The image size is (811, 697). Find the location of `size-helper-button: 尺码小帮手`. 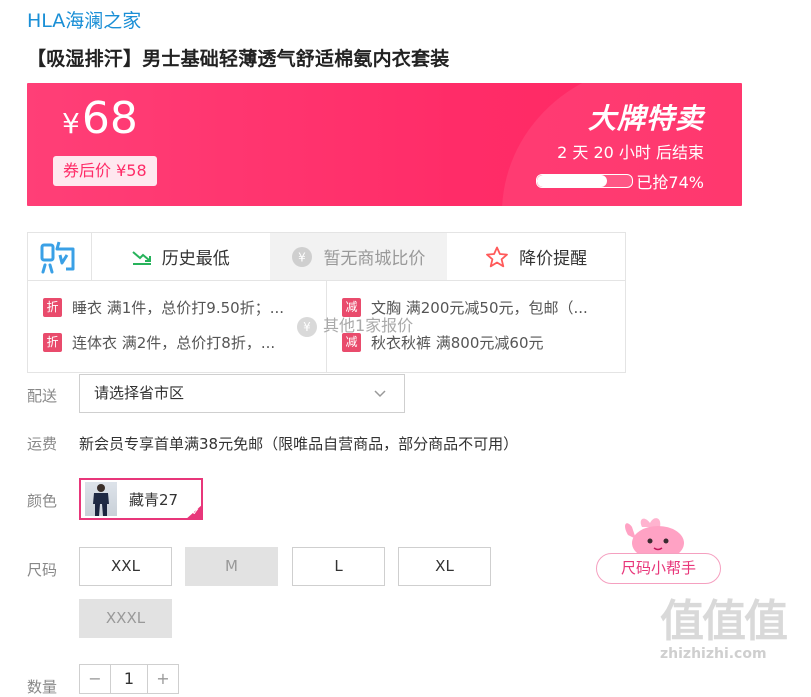

size-helper-button: 尺码小帮手 is located at coordinates (658, 568).